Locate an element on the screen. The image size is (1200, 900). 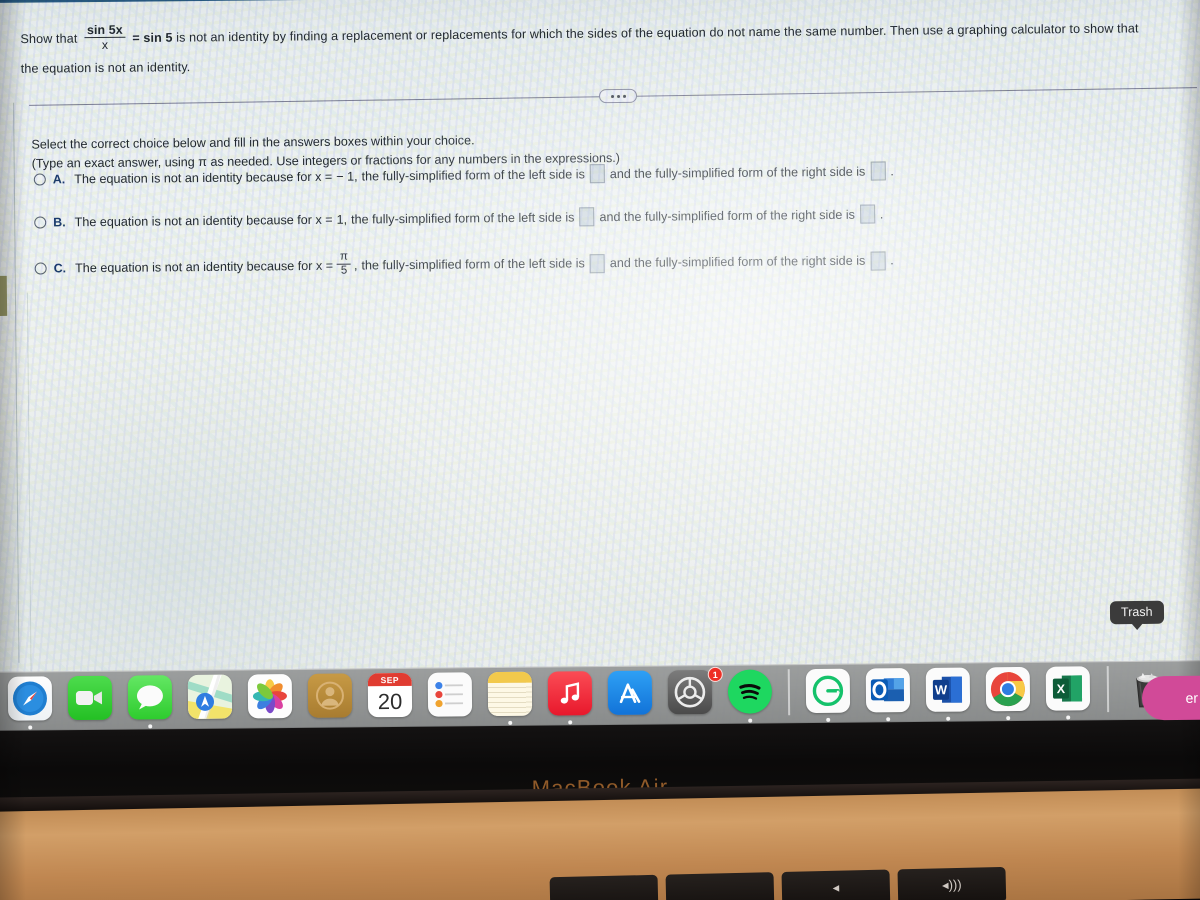
more-options-button is located at coordinates (618, 96).